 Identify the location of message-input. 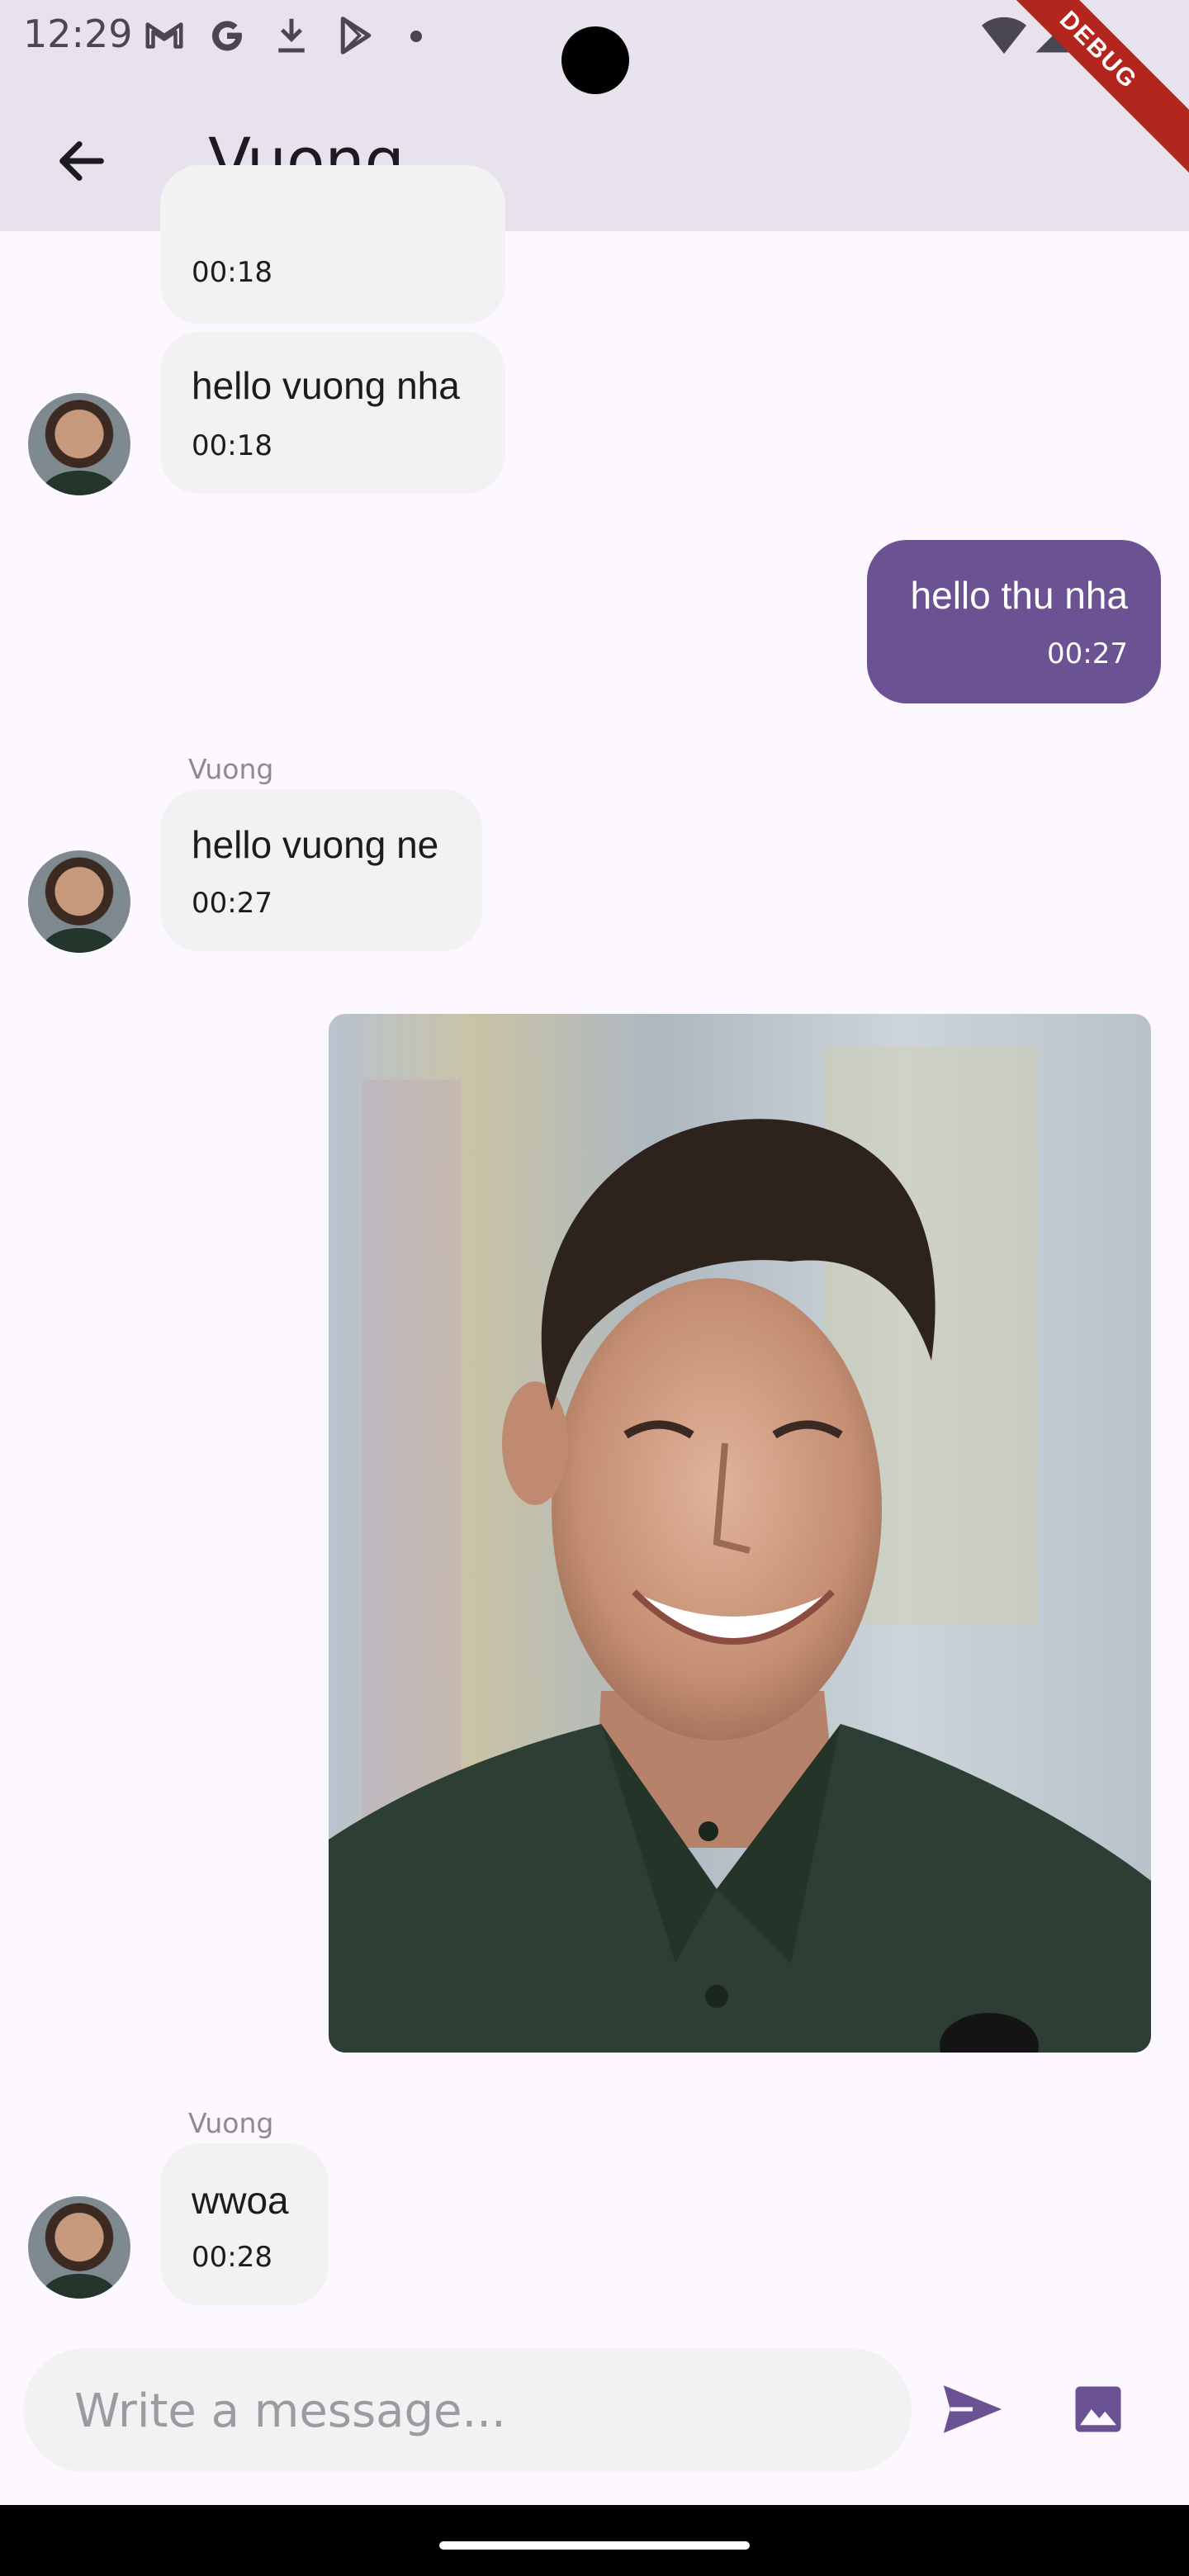
(479, 2411).